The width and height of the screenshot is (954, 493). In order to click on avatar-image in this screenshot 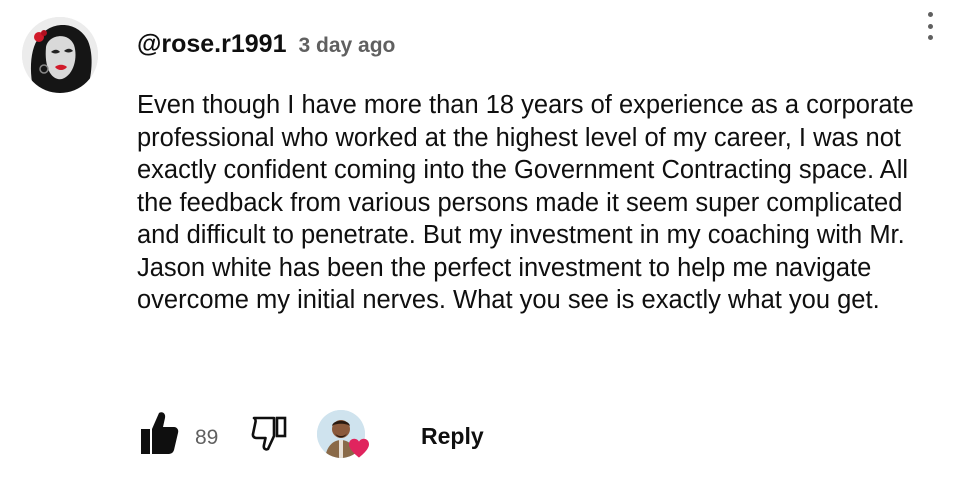, I will do `click(60, 55)`.